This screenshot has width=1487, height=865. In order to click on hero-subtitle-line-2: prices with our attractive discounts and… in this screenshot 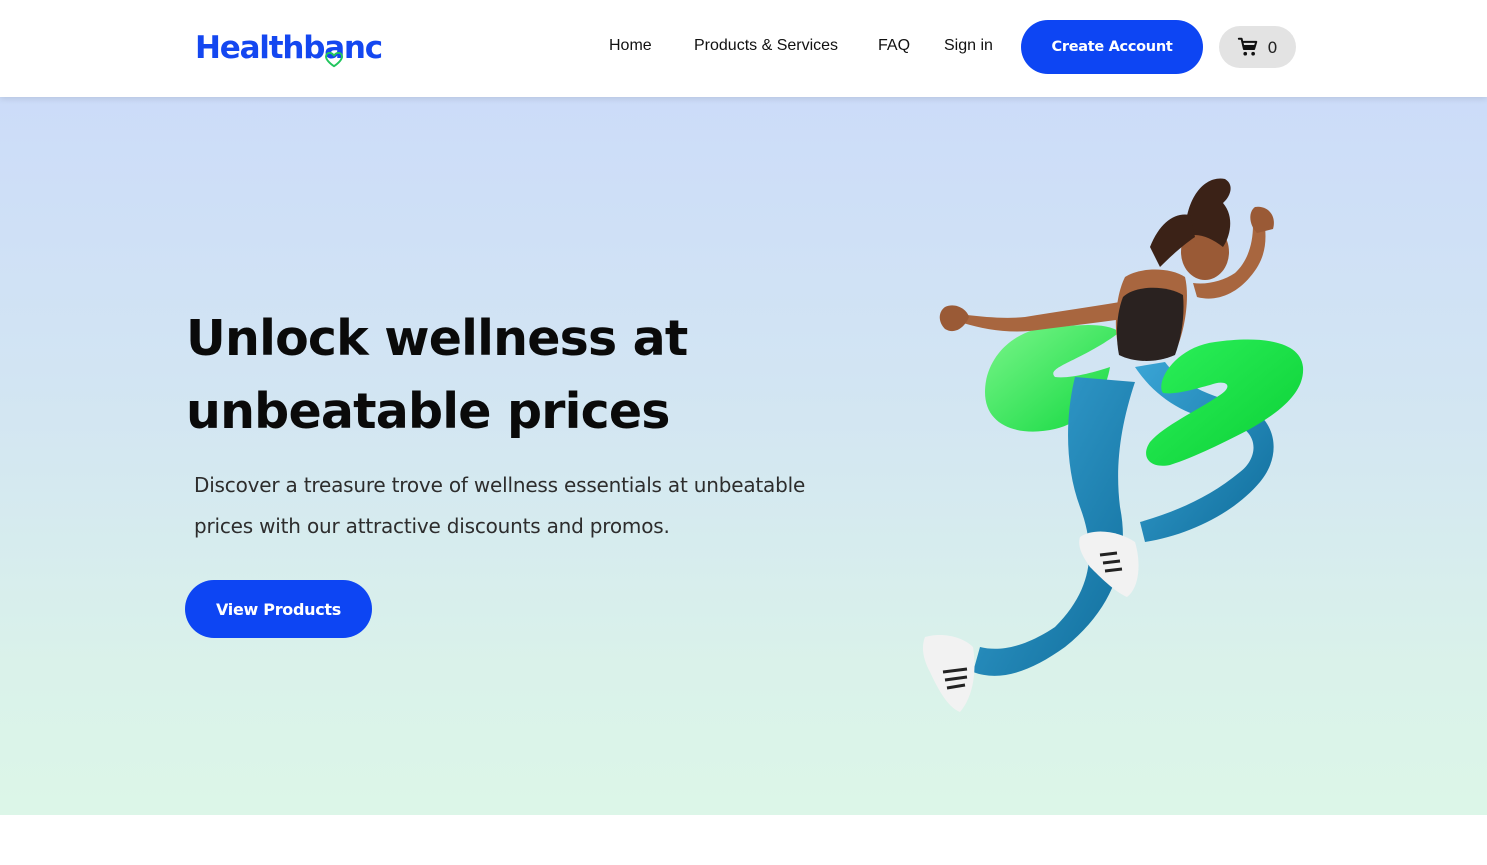, I will do `click(432, 526)`.